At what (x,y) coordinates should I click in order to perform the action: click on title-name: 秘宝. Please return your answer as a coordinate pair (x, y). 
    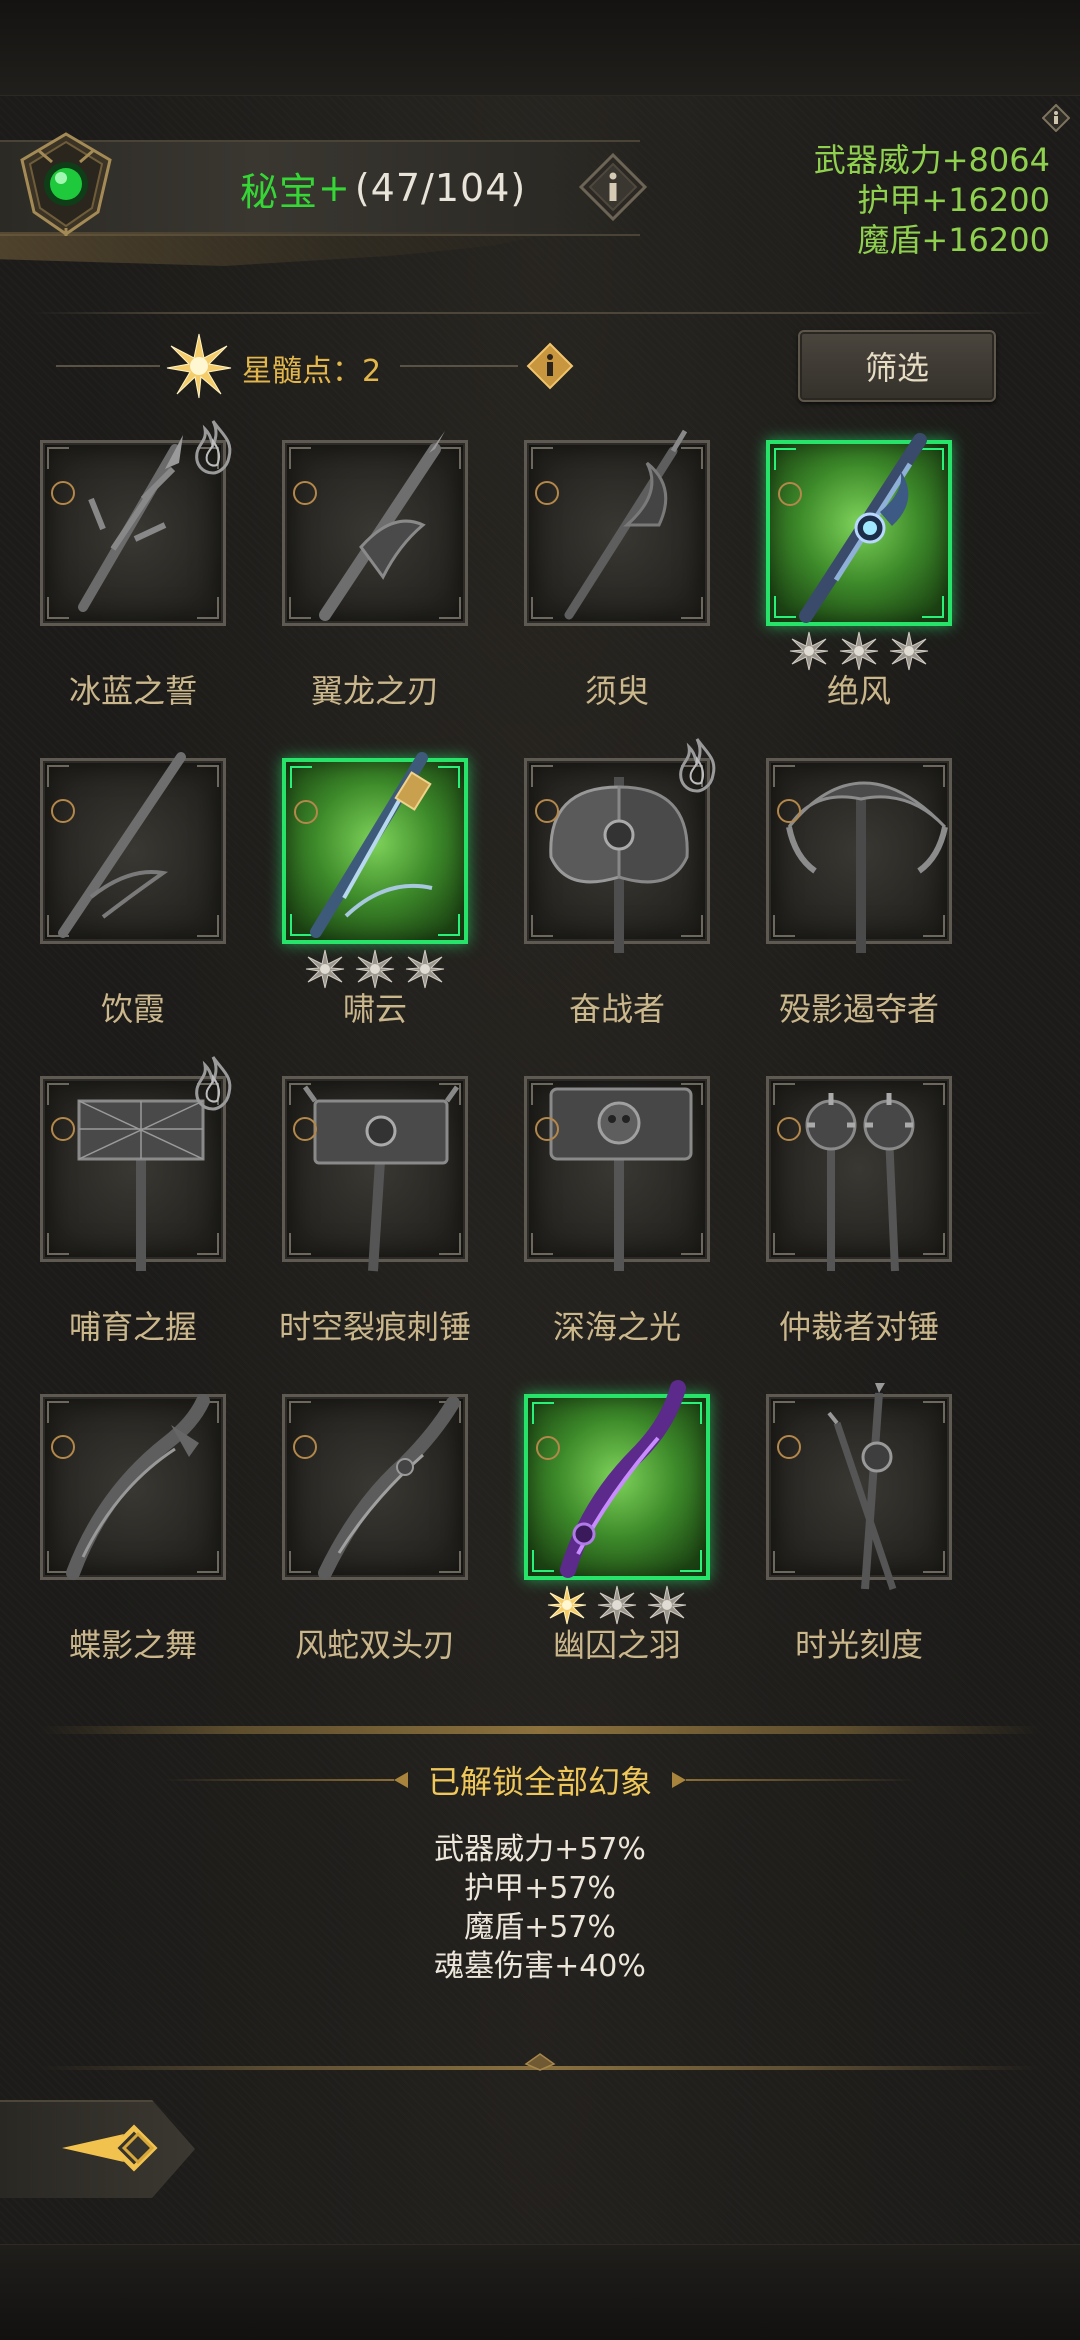
    Looking at the image, I should click on (279, 191).